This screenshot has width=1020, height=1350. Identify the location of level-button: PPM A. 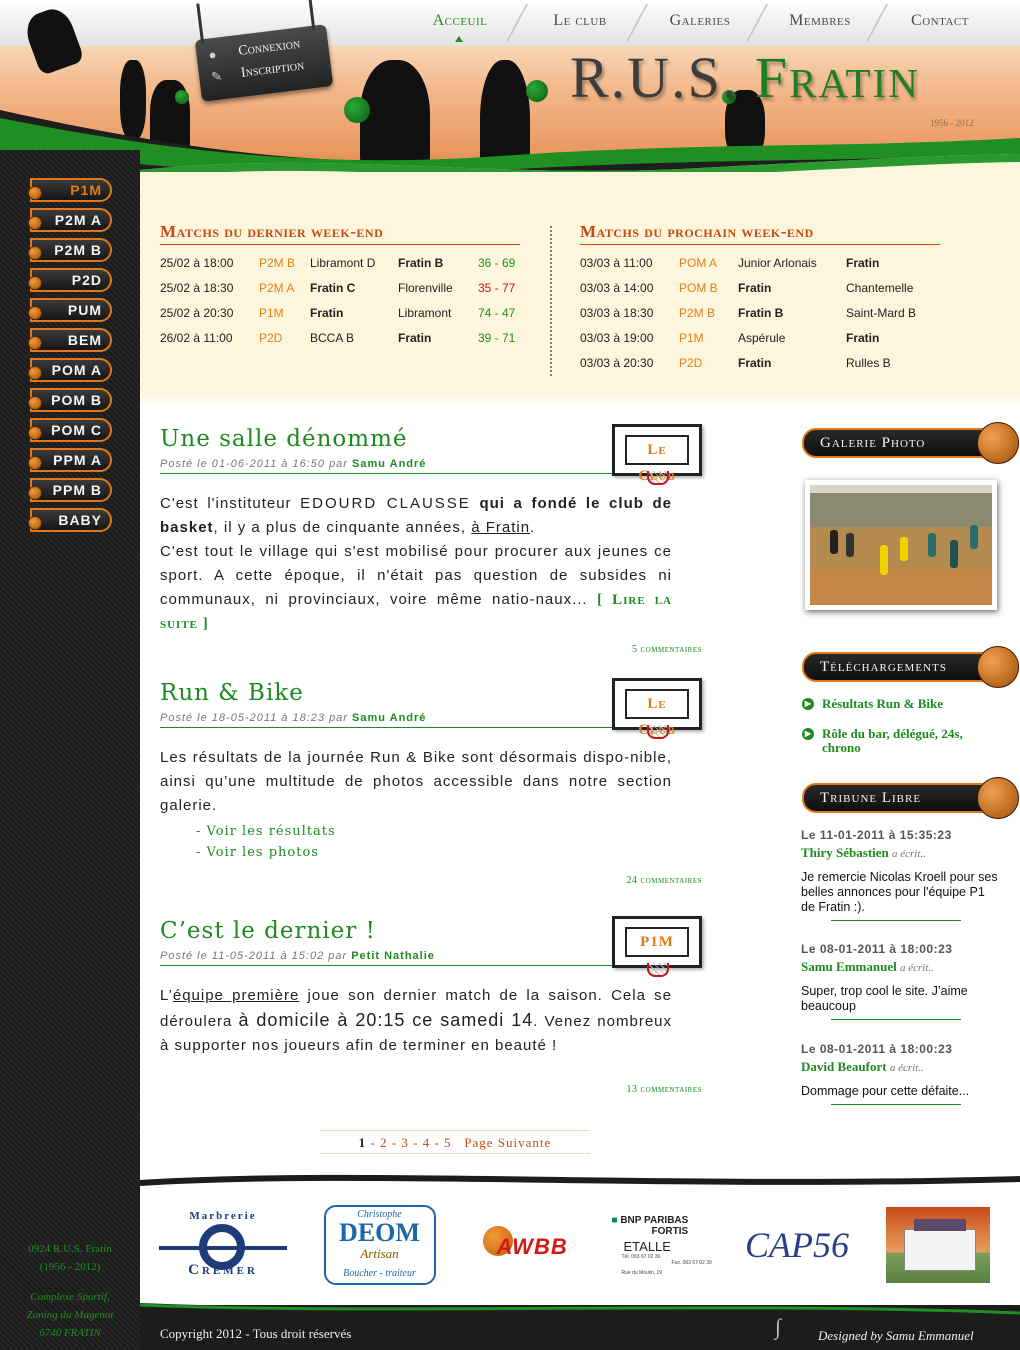
(70, 460).